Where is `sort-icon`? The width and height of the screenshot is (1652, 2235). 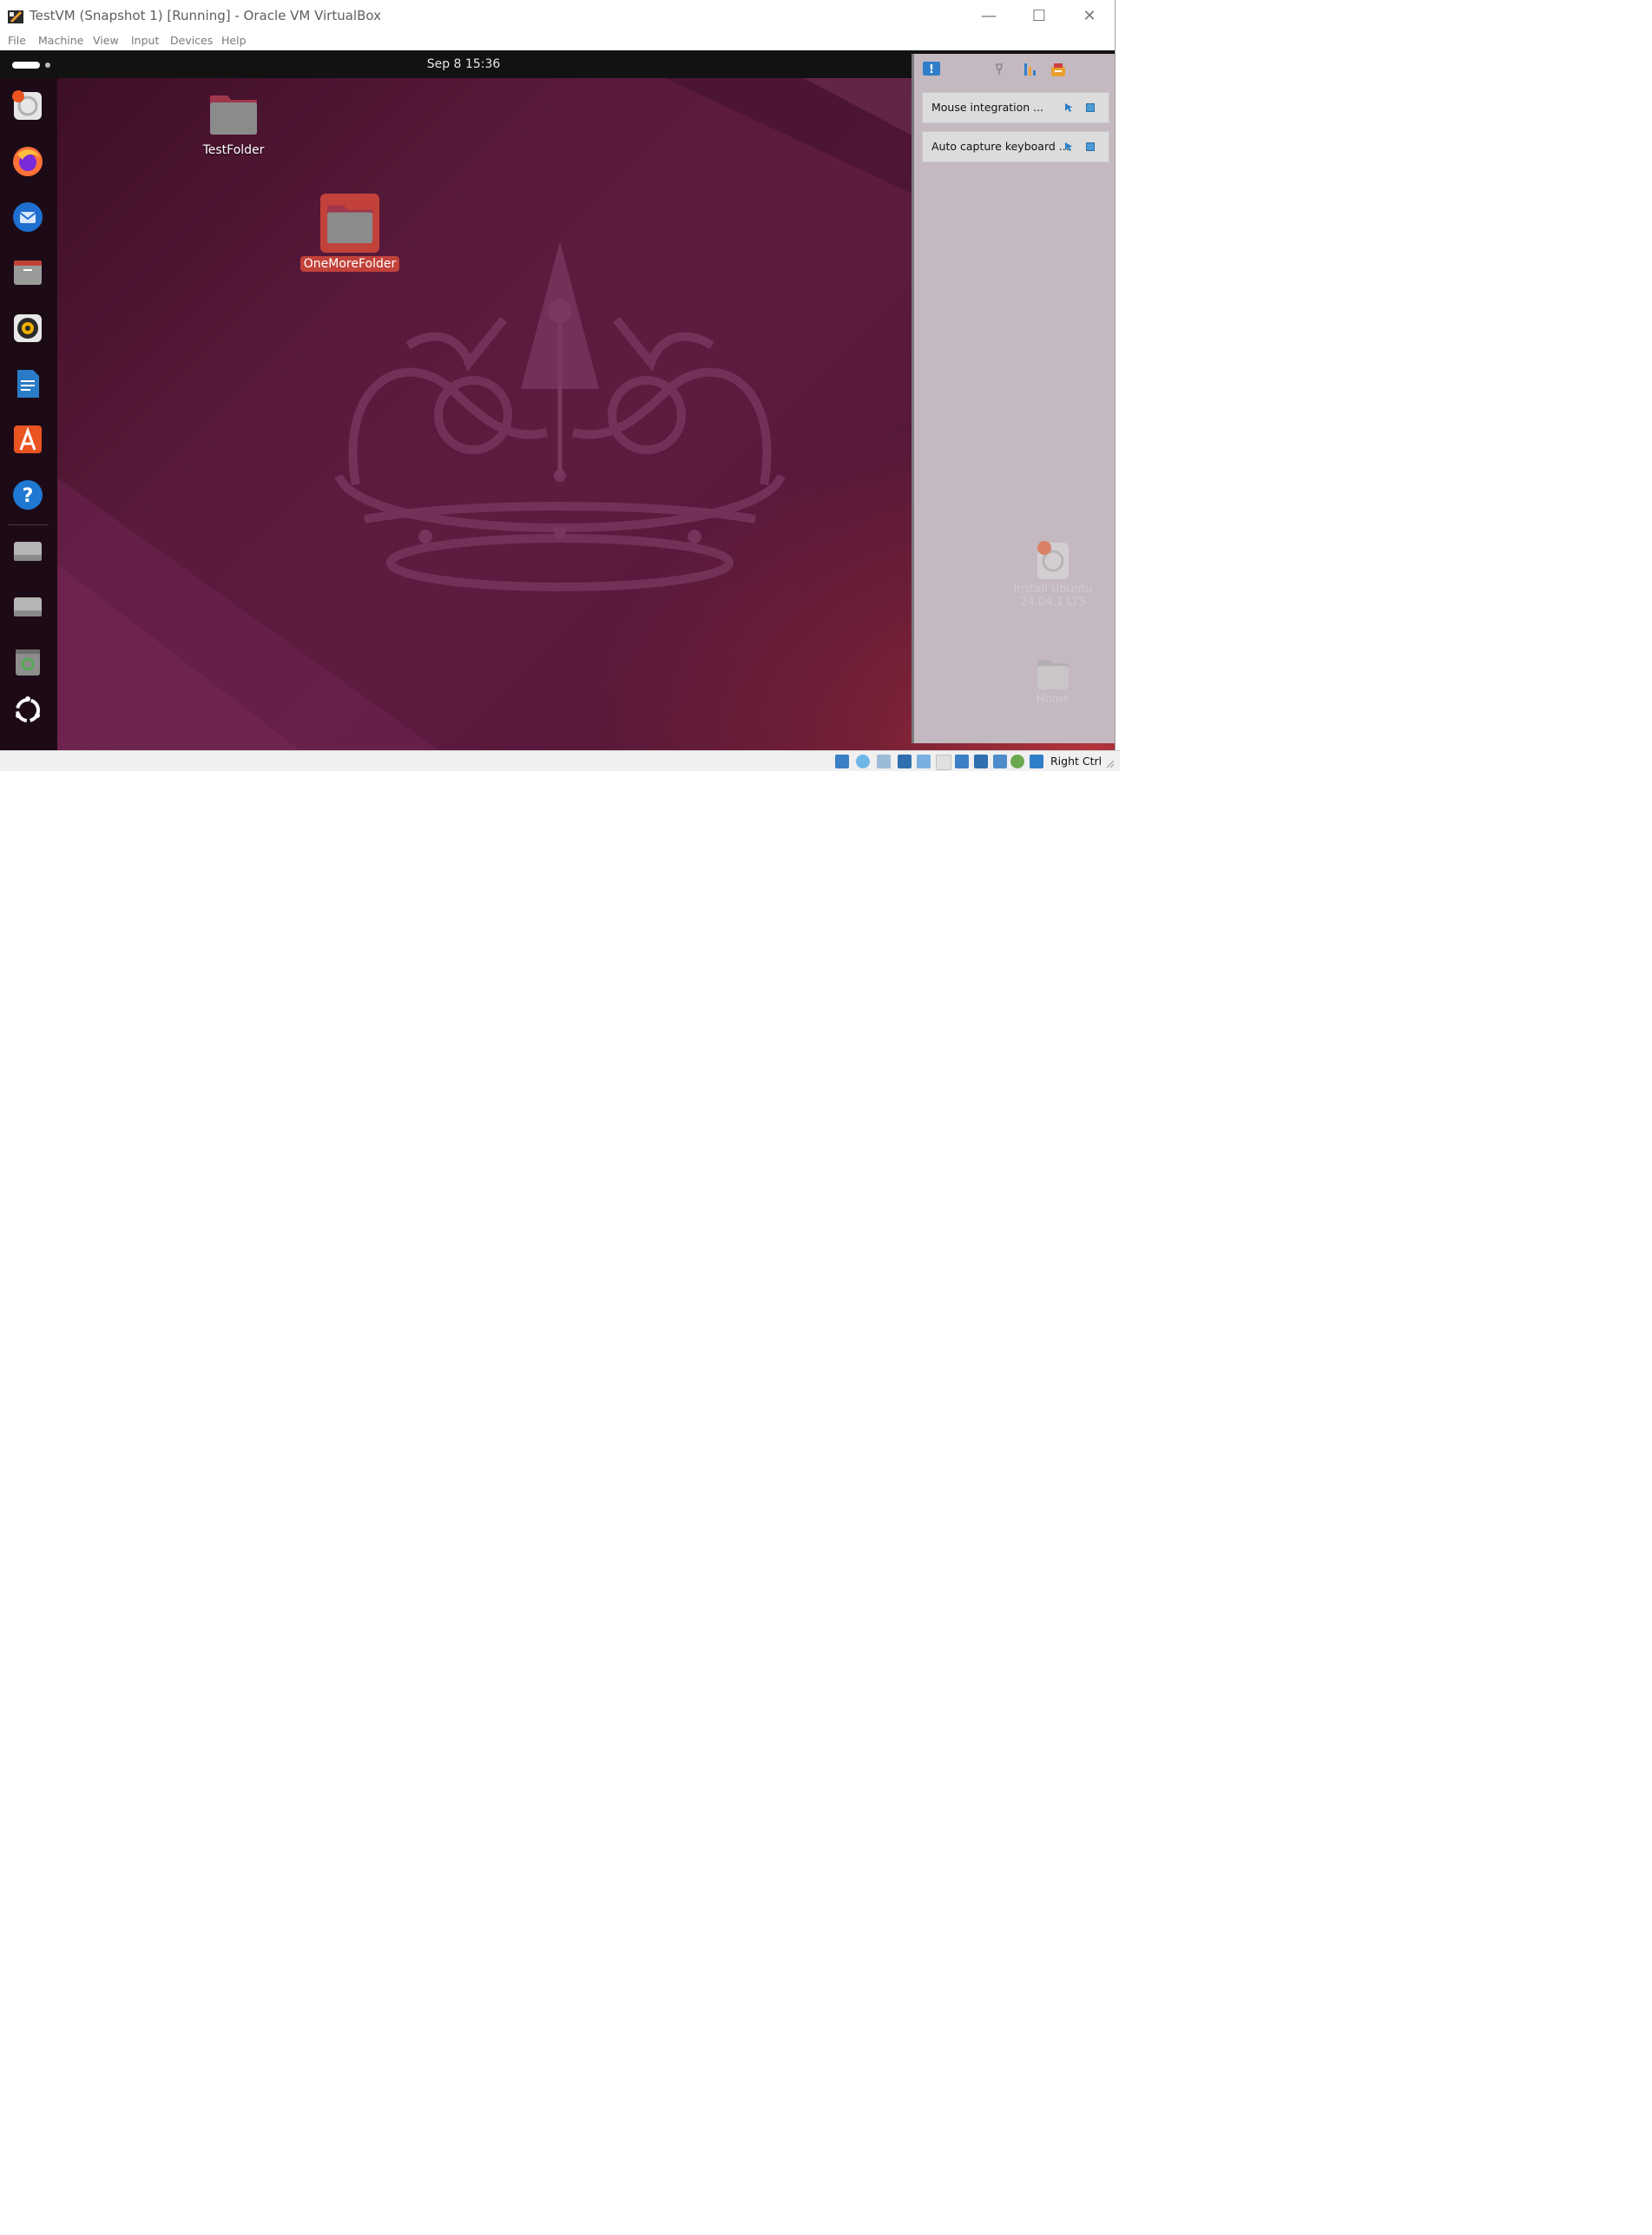 sort-icon is located at coordinates (1030, 69).